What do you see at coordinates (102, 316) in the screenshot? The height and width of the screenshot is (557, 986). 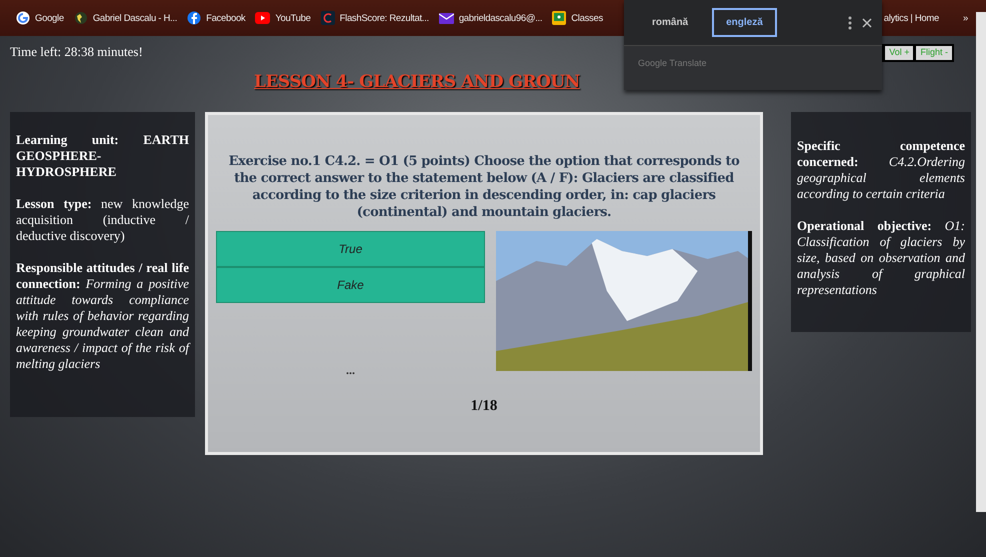 I see `info-paragraph: Responsible attitudes / real life connection: Forming a positive attitude towards compliance with rules of behavior regarding keeping groundwater clean and awareness / impact of the risk of melting glaciers` at bounding box center [102, 316].